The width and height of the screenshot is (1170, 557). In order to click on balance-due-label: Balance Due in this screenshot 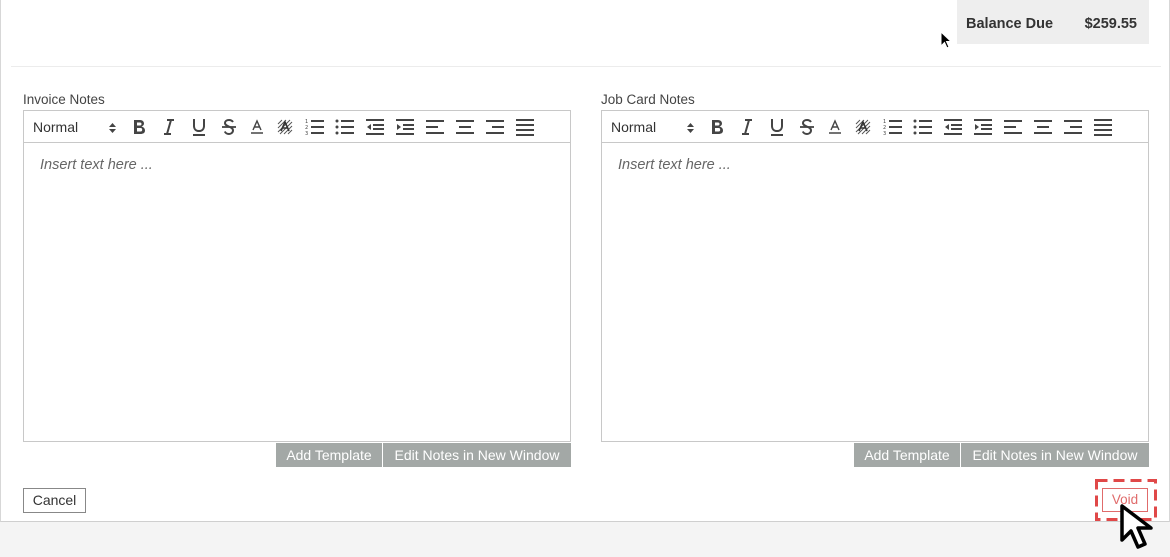, I will do `click(1010, 24)`.